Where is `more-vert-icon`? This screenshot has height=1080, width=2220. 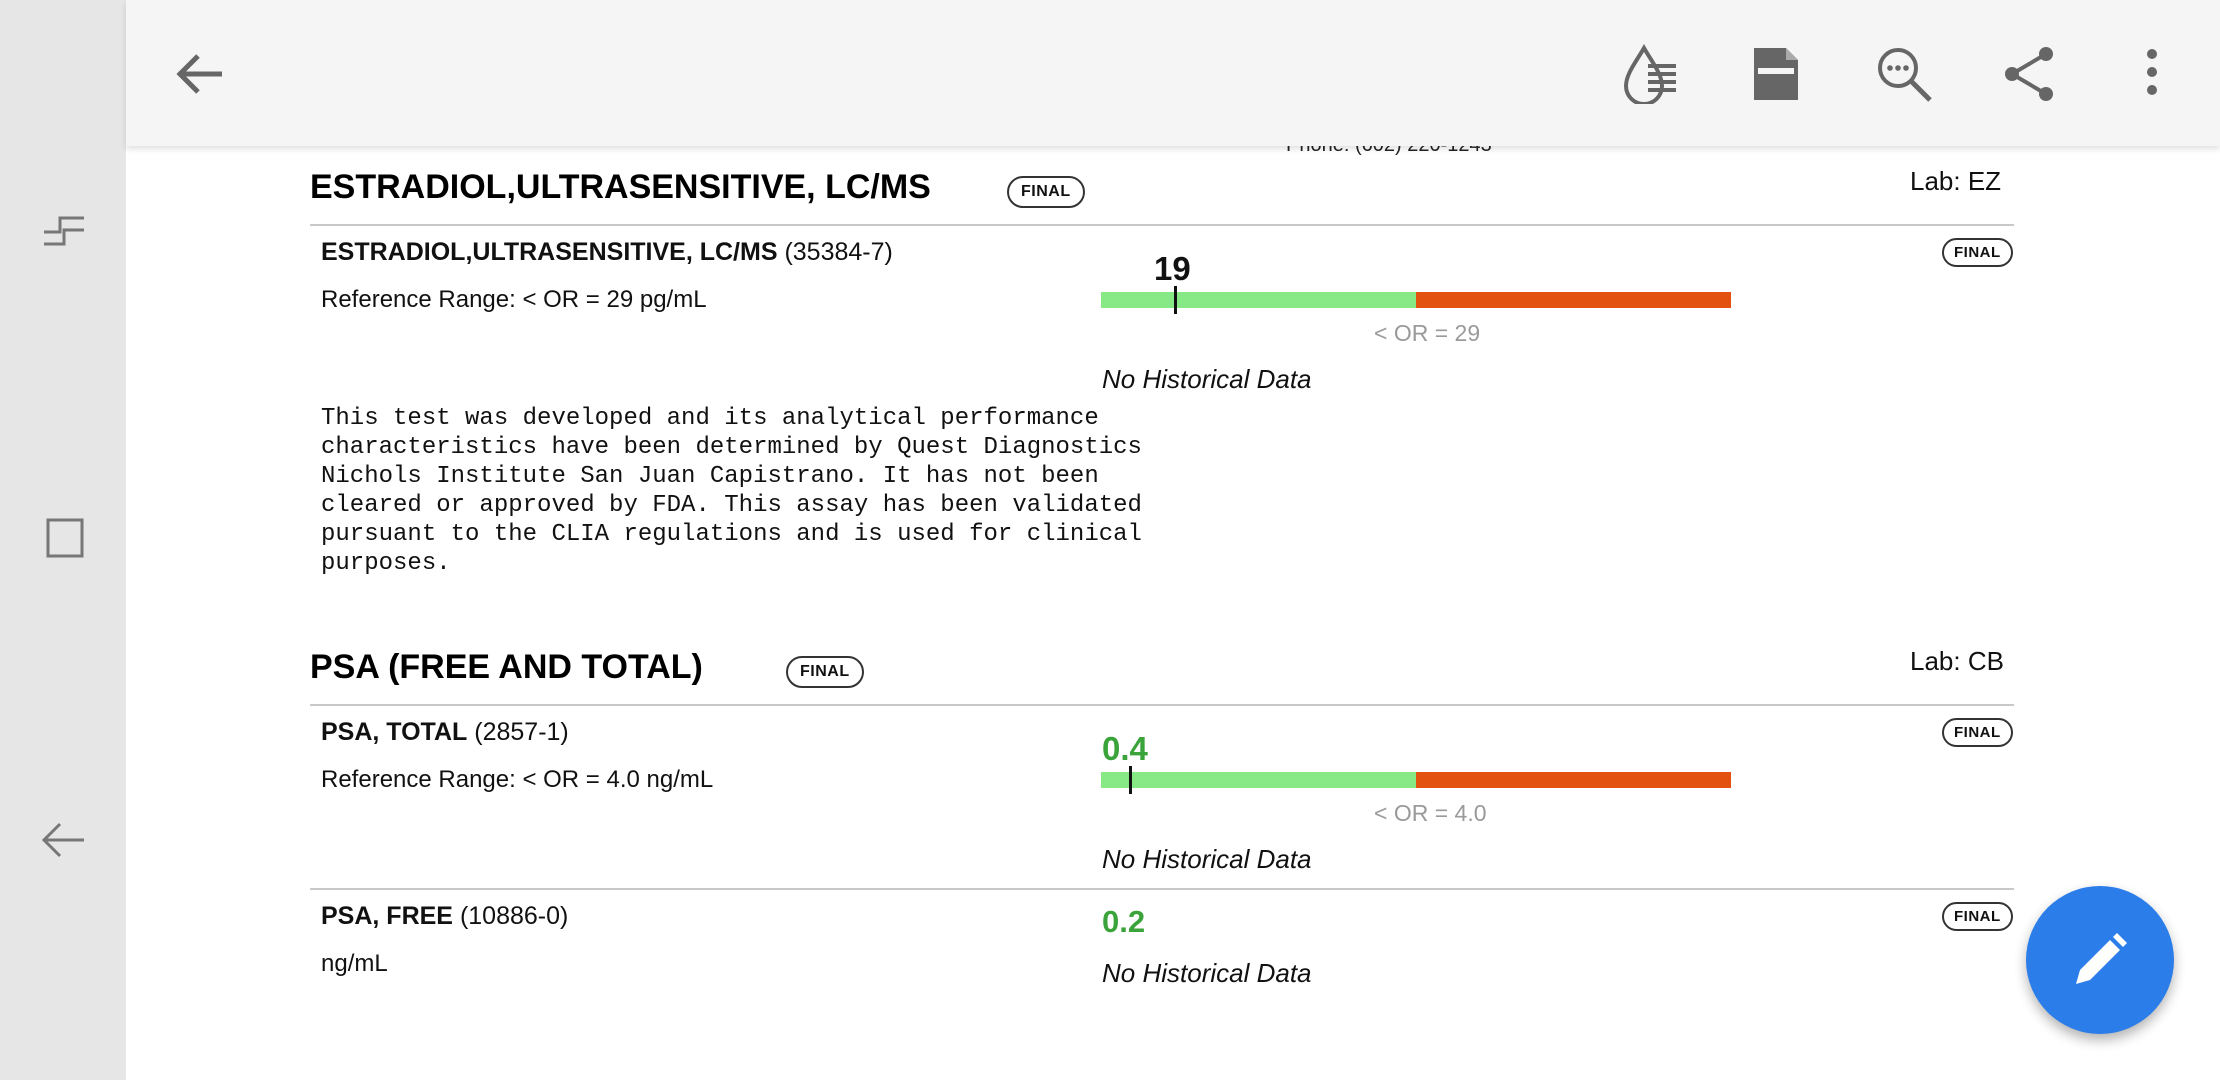 more-vert-icon is located at coordinates (2152, 74).